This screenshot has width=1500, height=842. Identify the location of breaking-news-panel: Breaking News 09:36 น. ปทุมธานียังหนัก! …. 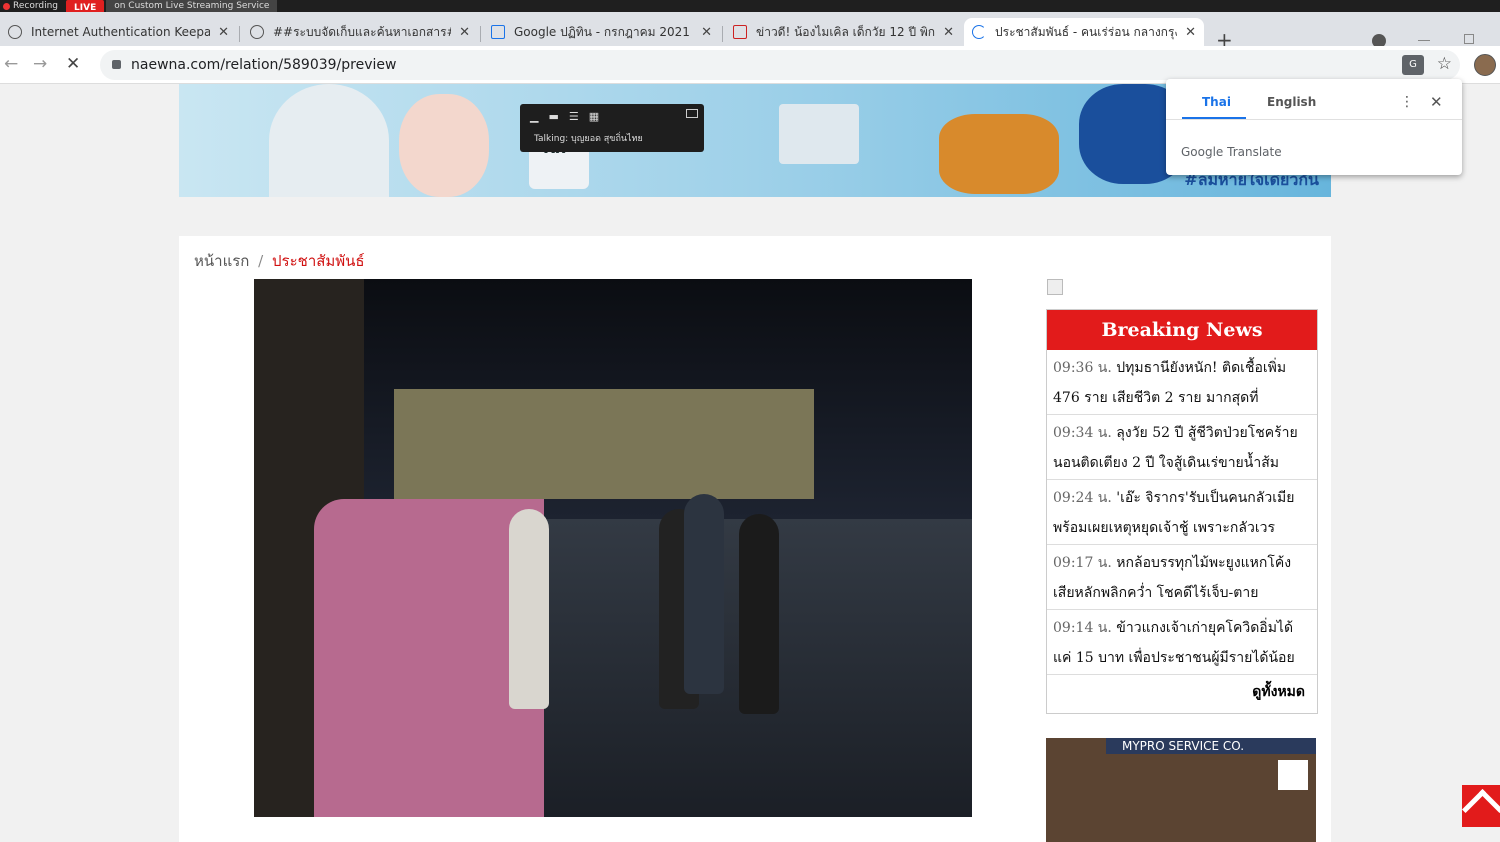
(1182, 511).